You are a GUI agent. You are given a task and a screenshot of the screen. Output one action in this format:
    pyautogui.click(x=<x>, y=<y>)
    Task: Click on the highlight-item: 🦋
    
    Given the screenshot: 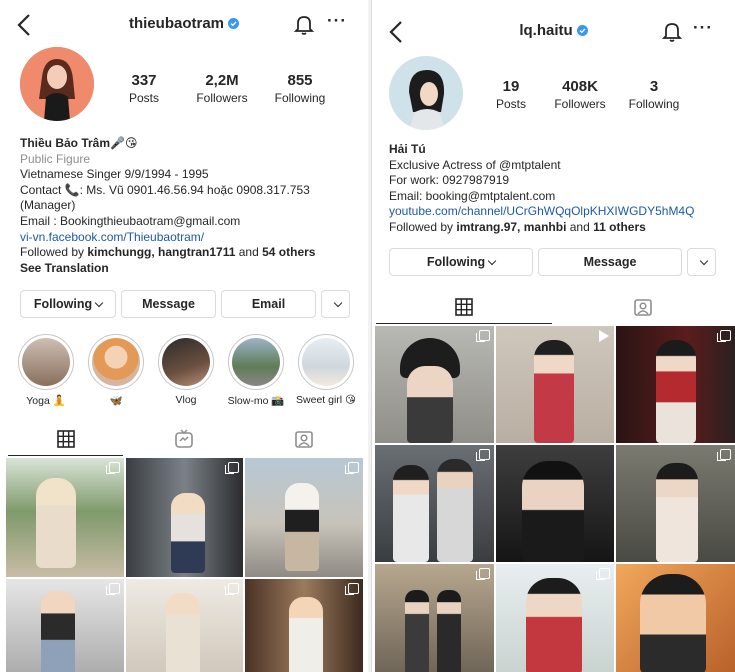 What is the action you would take?
    pyautogui.click(x=116, y=370)
    